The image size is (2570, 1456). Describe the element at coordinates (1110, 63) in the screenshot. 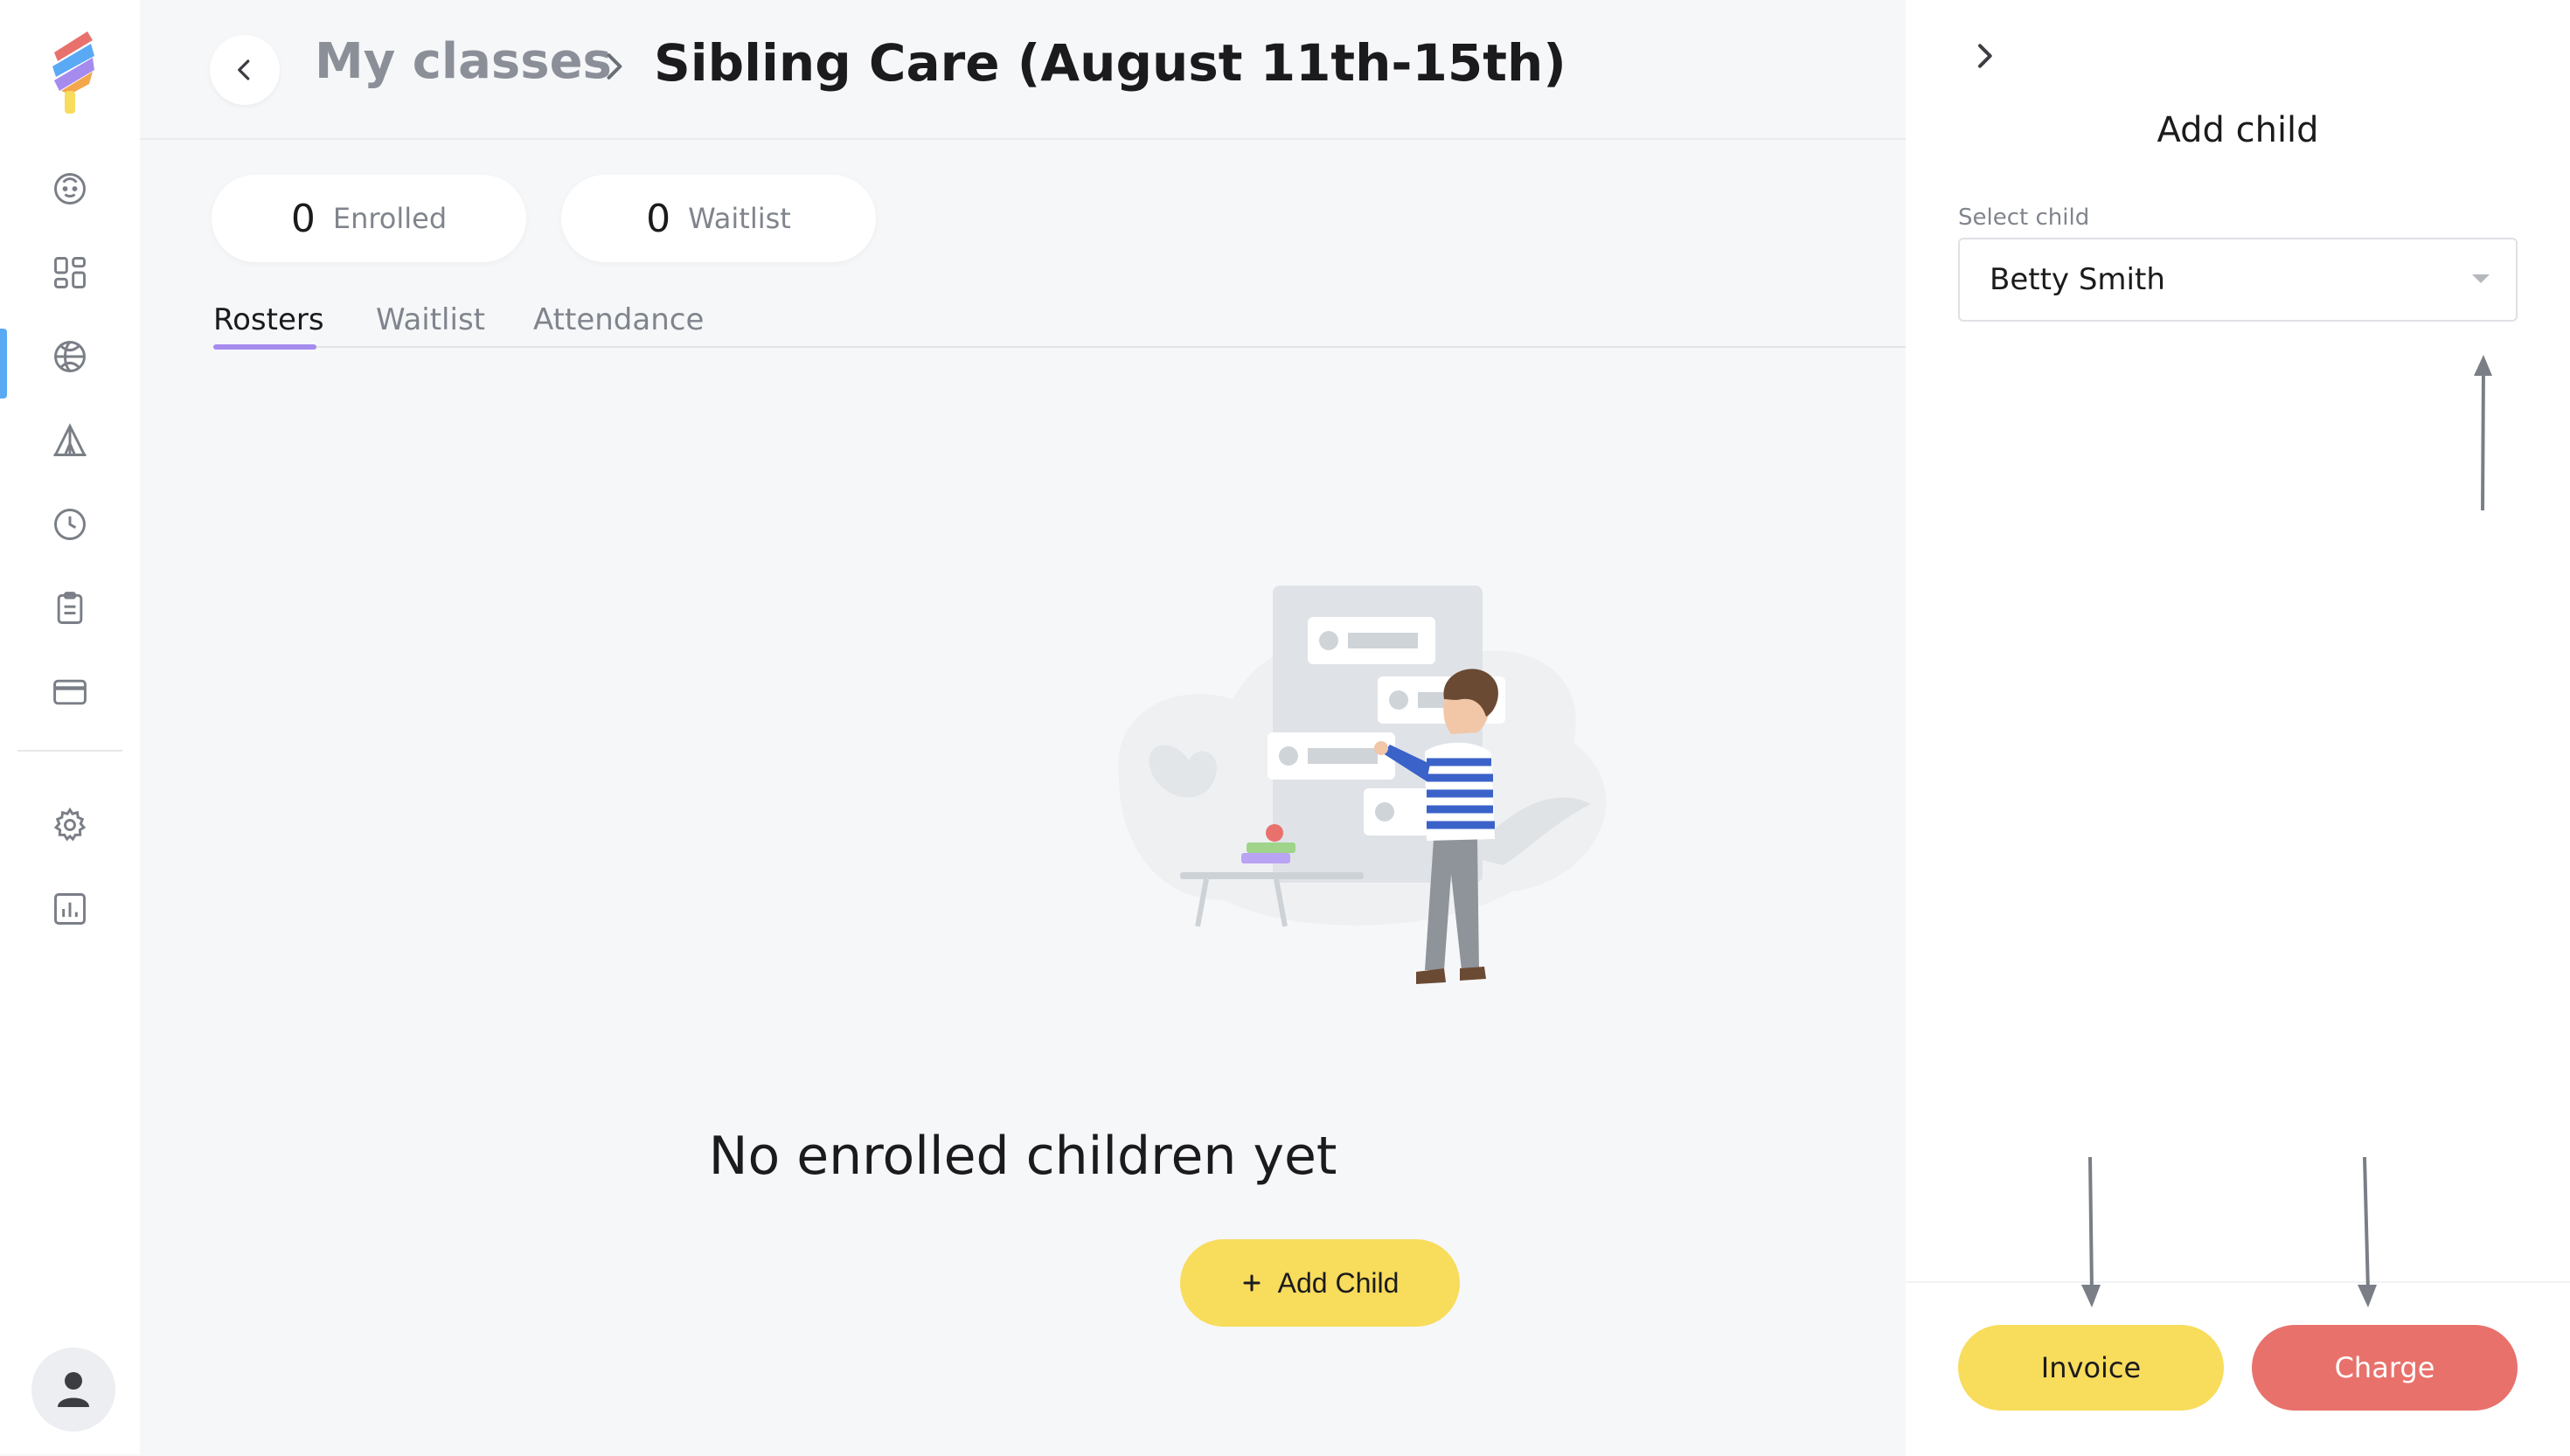

I see `page-title: Sibling Care (August 11th-15th)` at that location.